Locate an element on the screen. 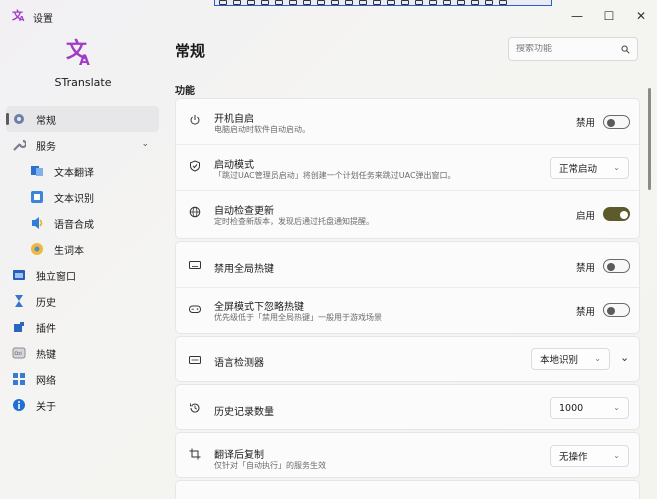  sidebar-item-about: 关于 is located at coordinates (82, 405).